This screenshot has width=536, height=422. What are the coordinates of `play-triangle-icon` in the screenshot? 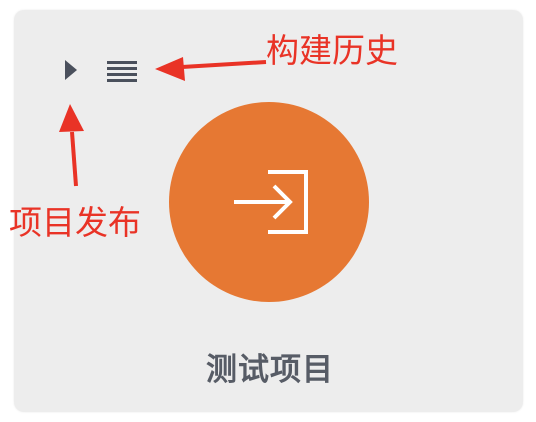 It's located at (71, 70).